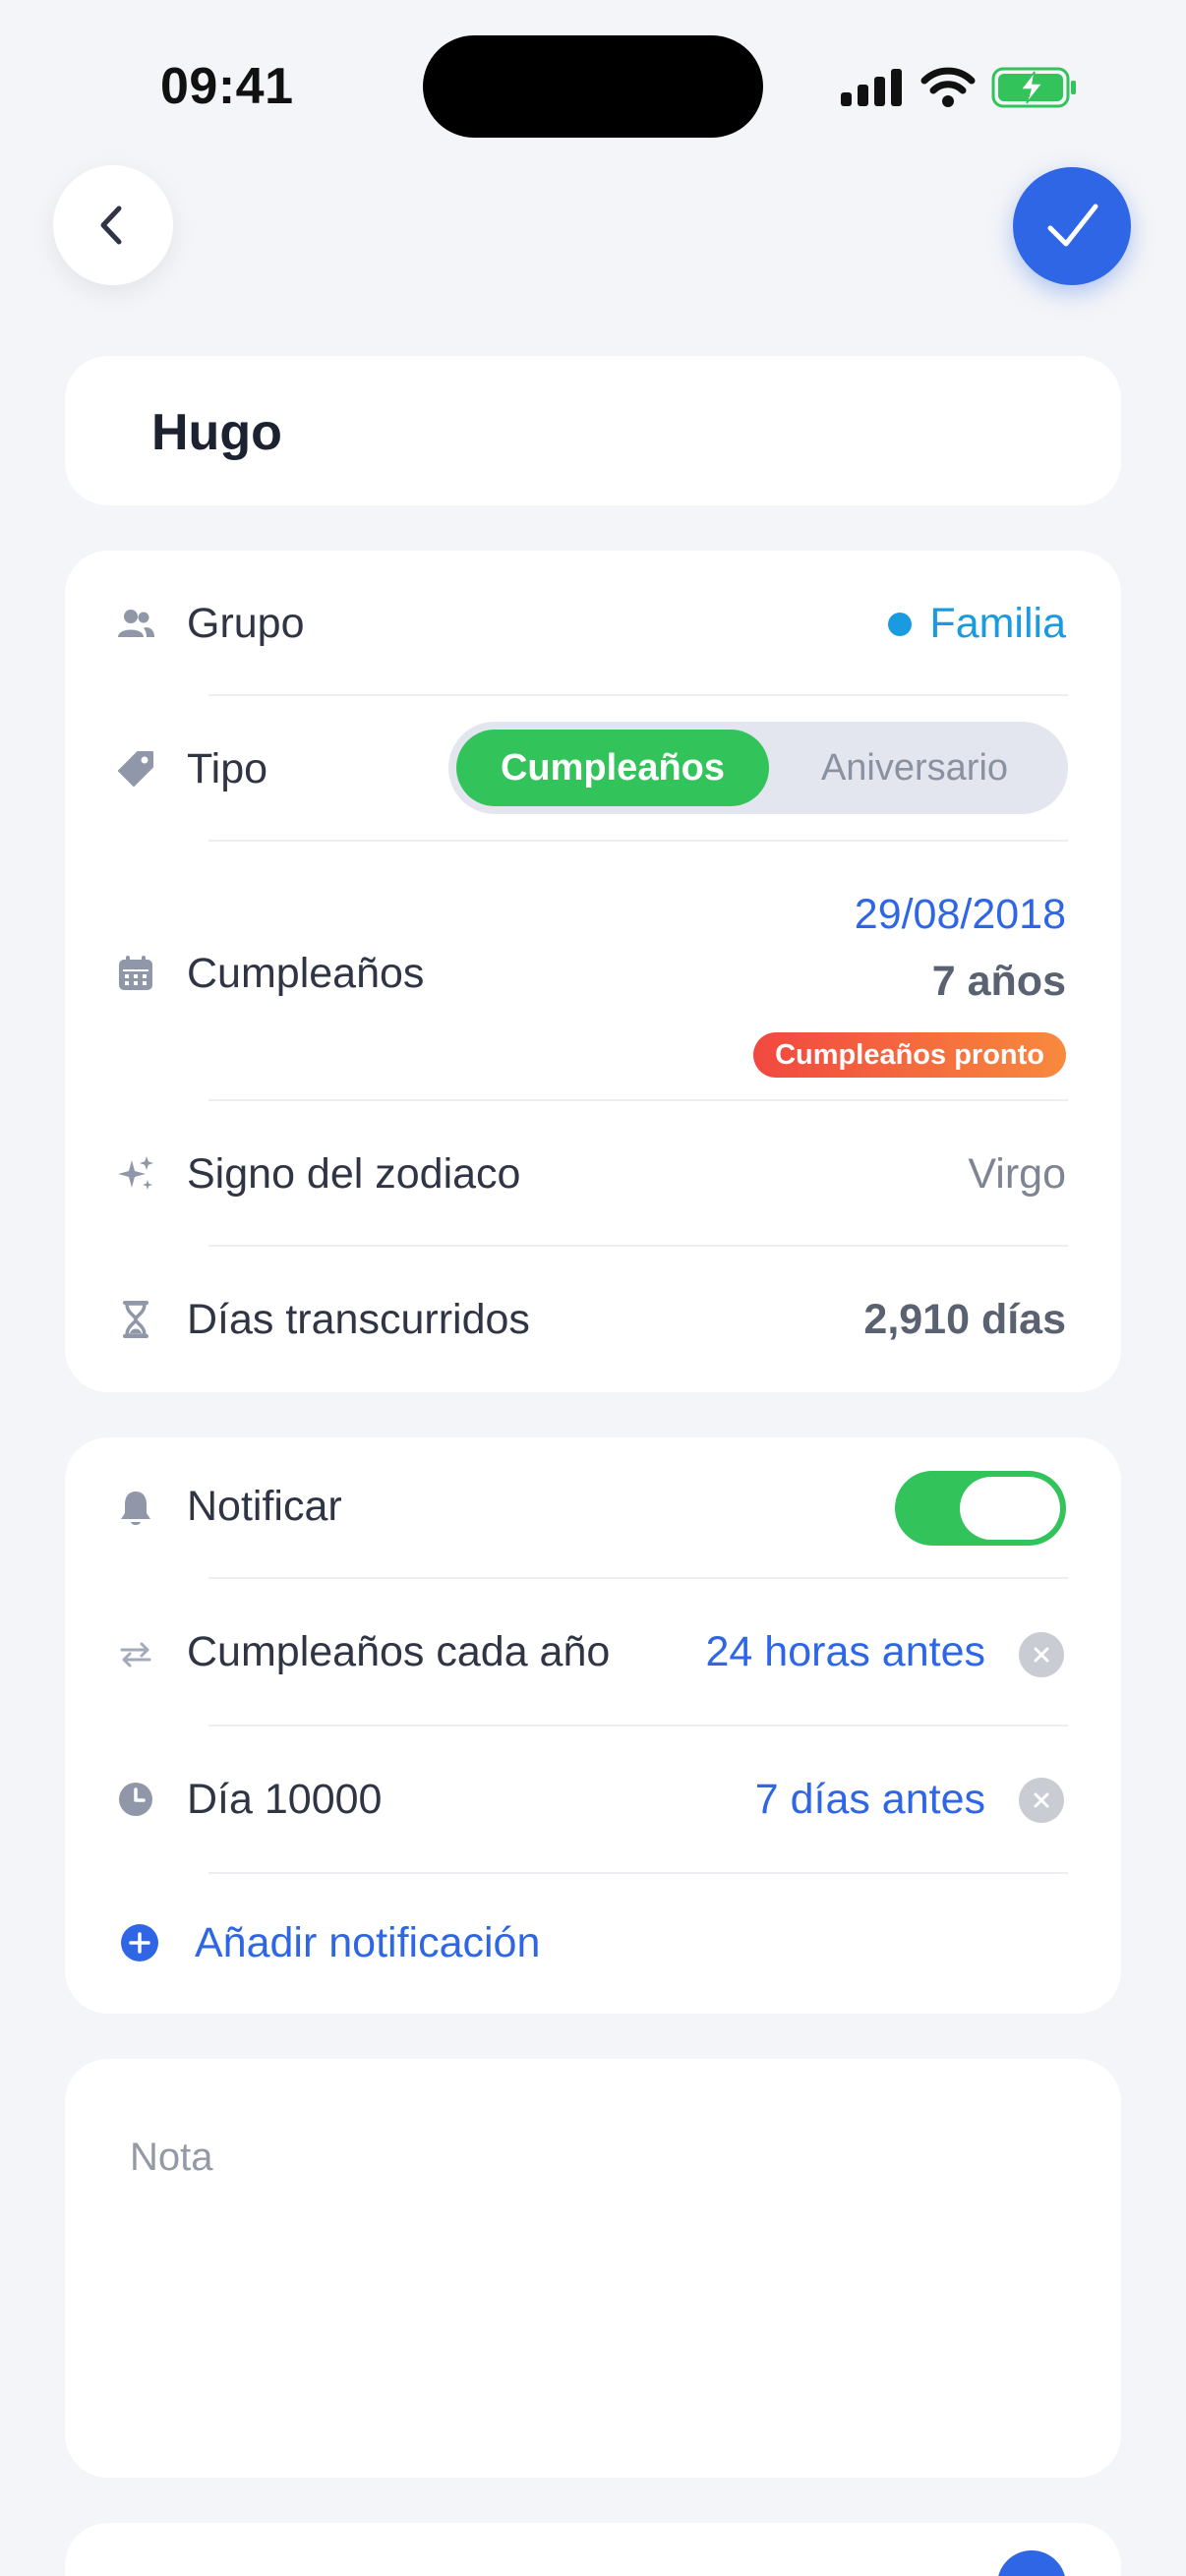 The width and height of the screenshot is (1186, 2576). I want to click on group-label: Grupo, so click(246, 623).